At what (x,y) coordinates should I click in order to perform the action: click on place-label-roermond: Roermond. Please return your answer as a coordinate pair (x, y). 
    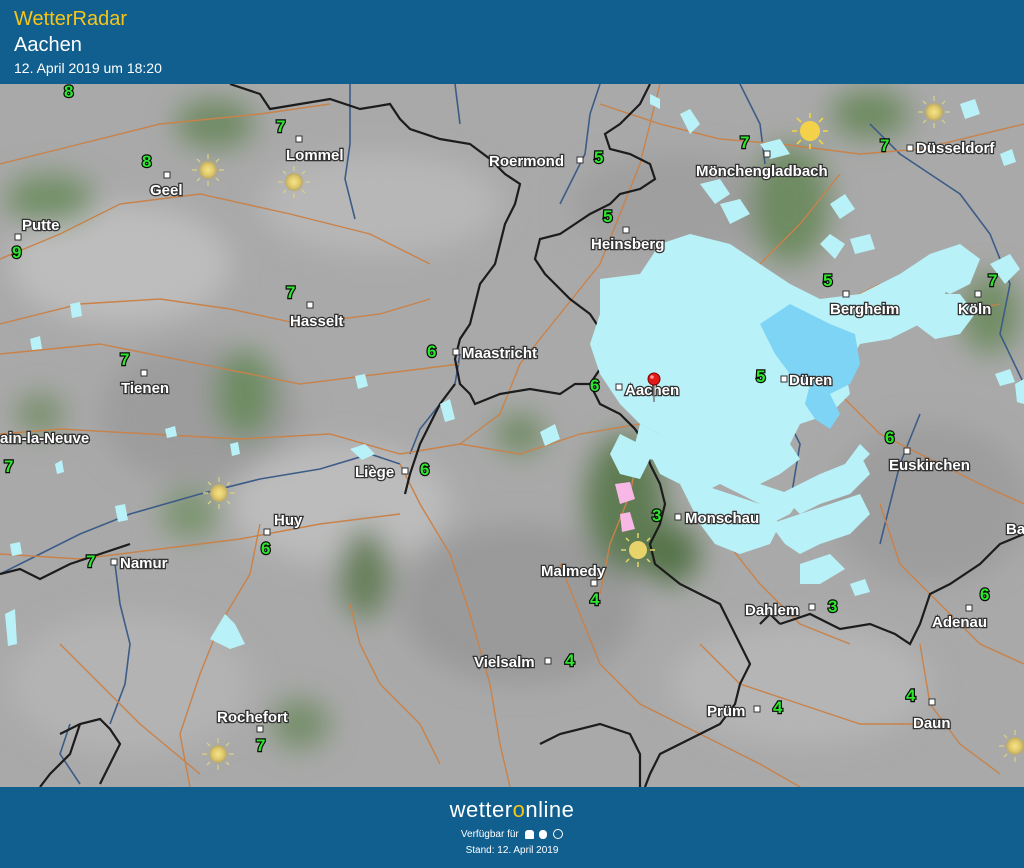
    Looking at the image, I should click on (526, 161).